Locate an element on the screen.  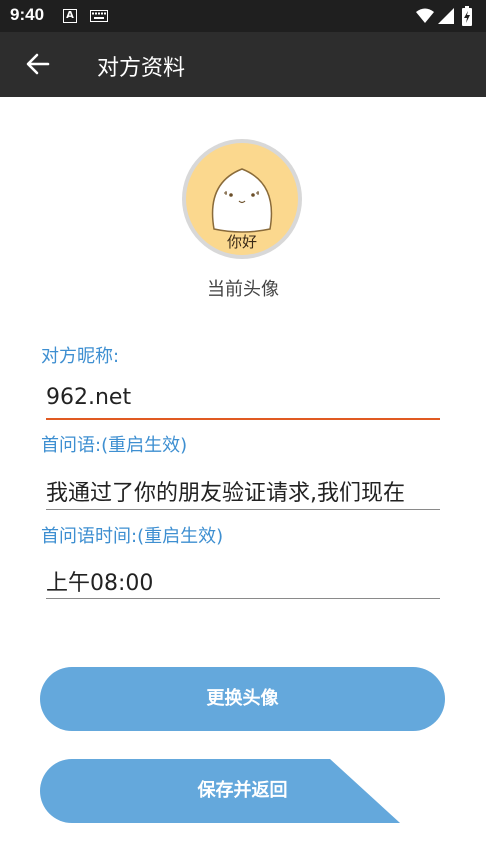
nickname-underline is located at coordinates (243, 419).